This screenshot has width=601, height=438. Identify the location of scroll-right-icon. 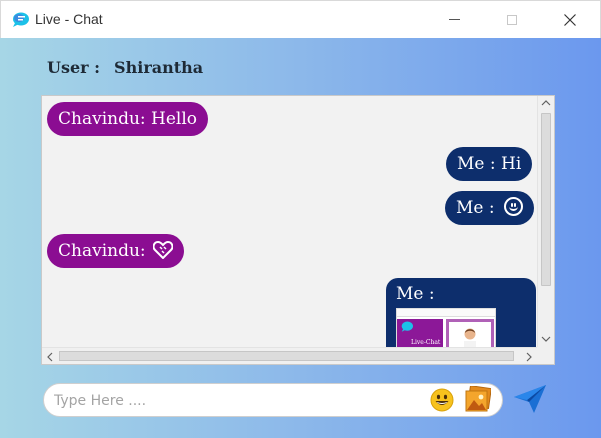
(529, 357).